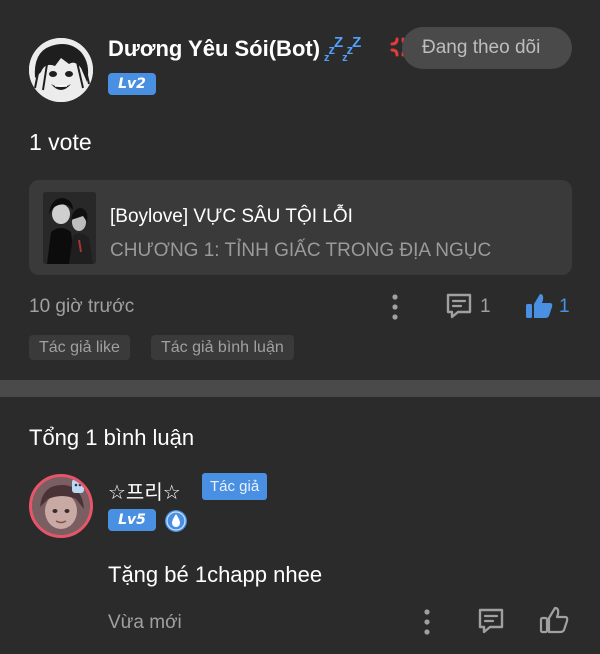  Describe the element at coordinates (176, 521) in the screenshot. I see `water-drop-icon` at that location.